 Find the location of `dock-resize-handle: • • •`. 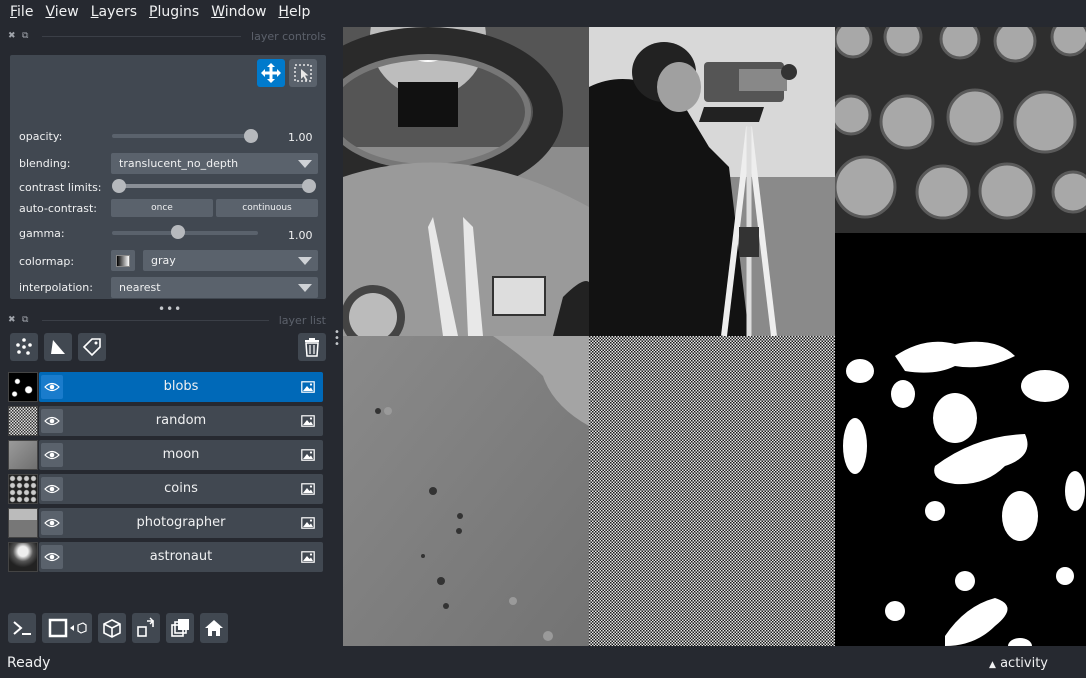

dock-resize-handle: • • • is located at coordinates (337, 339).